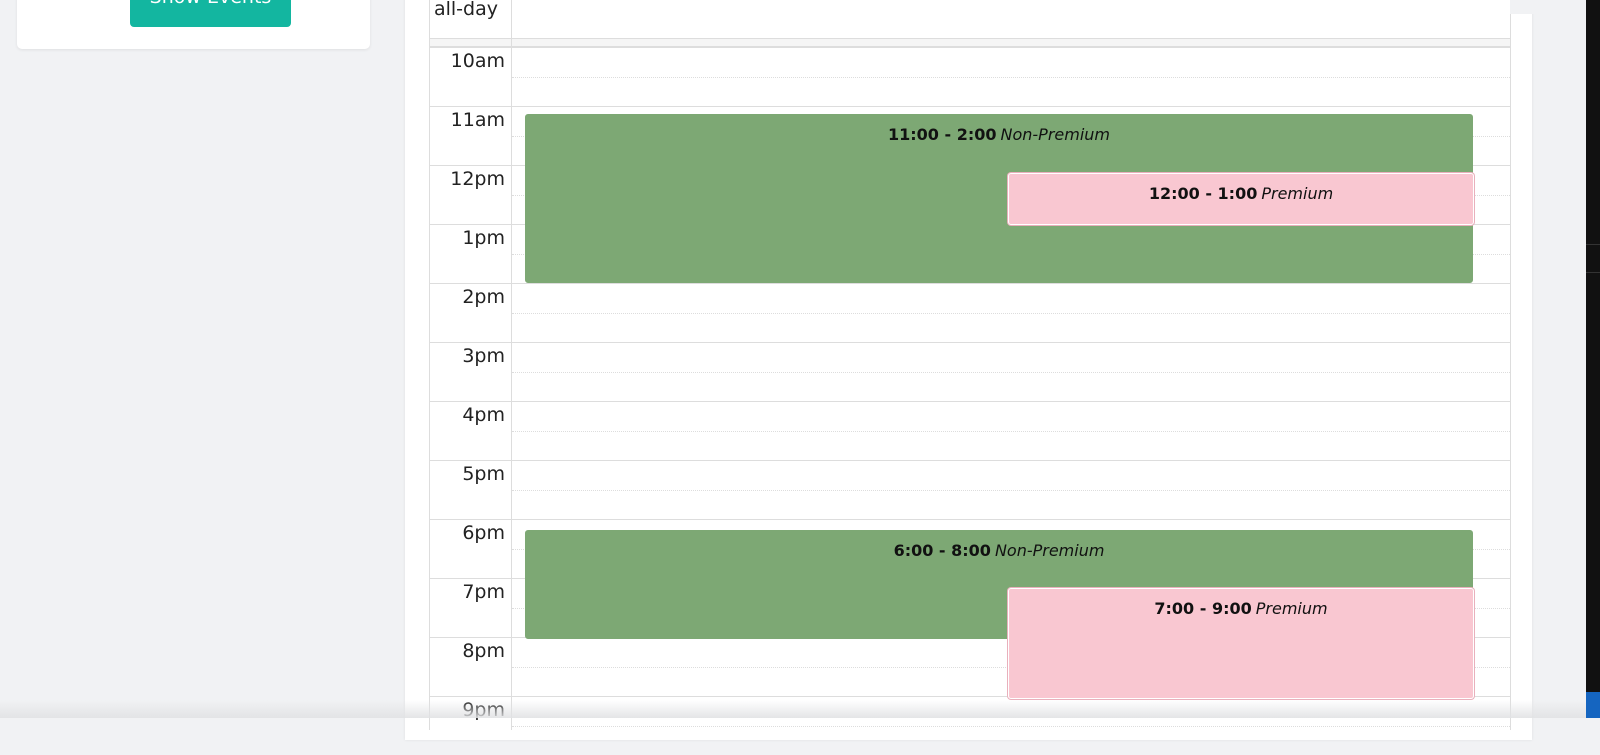 This screenshot has height=755, width=1600. What do you see at coordinates (793, 709) in the screenshot?
I see `bottom-shadow` at bounding box center [793, 709].